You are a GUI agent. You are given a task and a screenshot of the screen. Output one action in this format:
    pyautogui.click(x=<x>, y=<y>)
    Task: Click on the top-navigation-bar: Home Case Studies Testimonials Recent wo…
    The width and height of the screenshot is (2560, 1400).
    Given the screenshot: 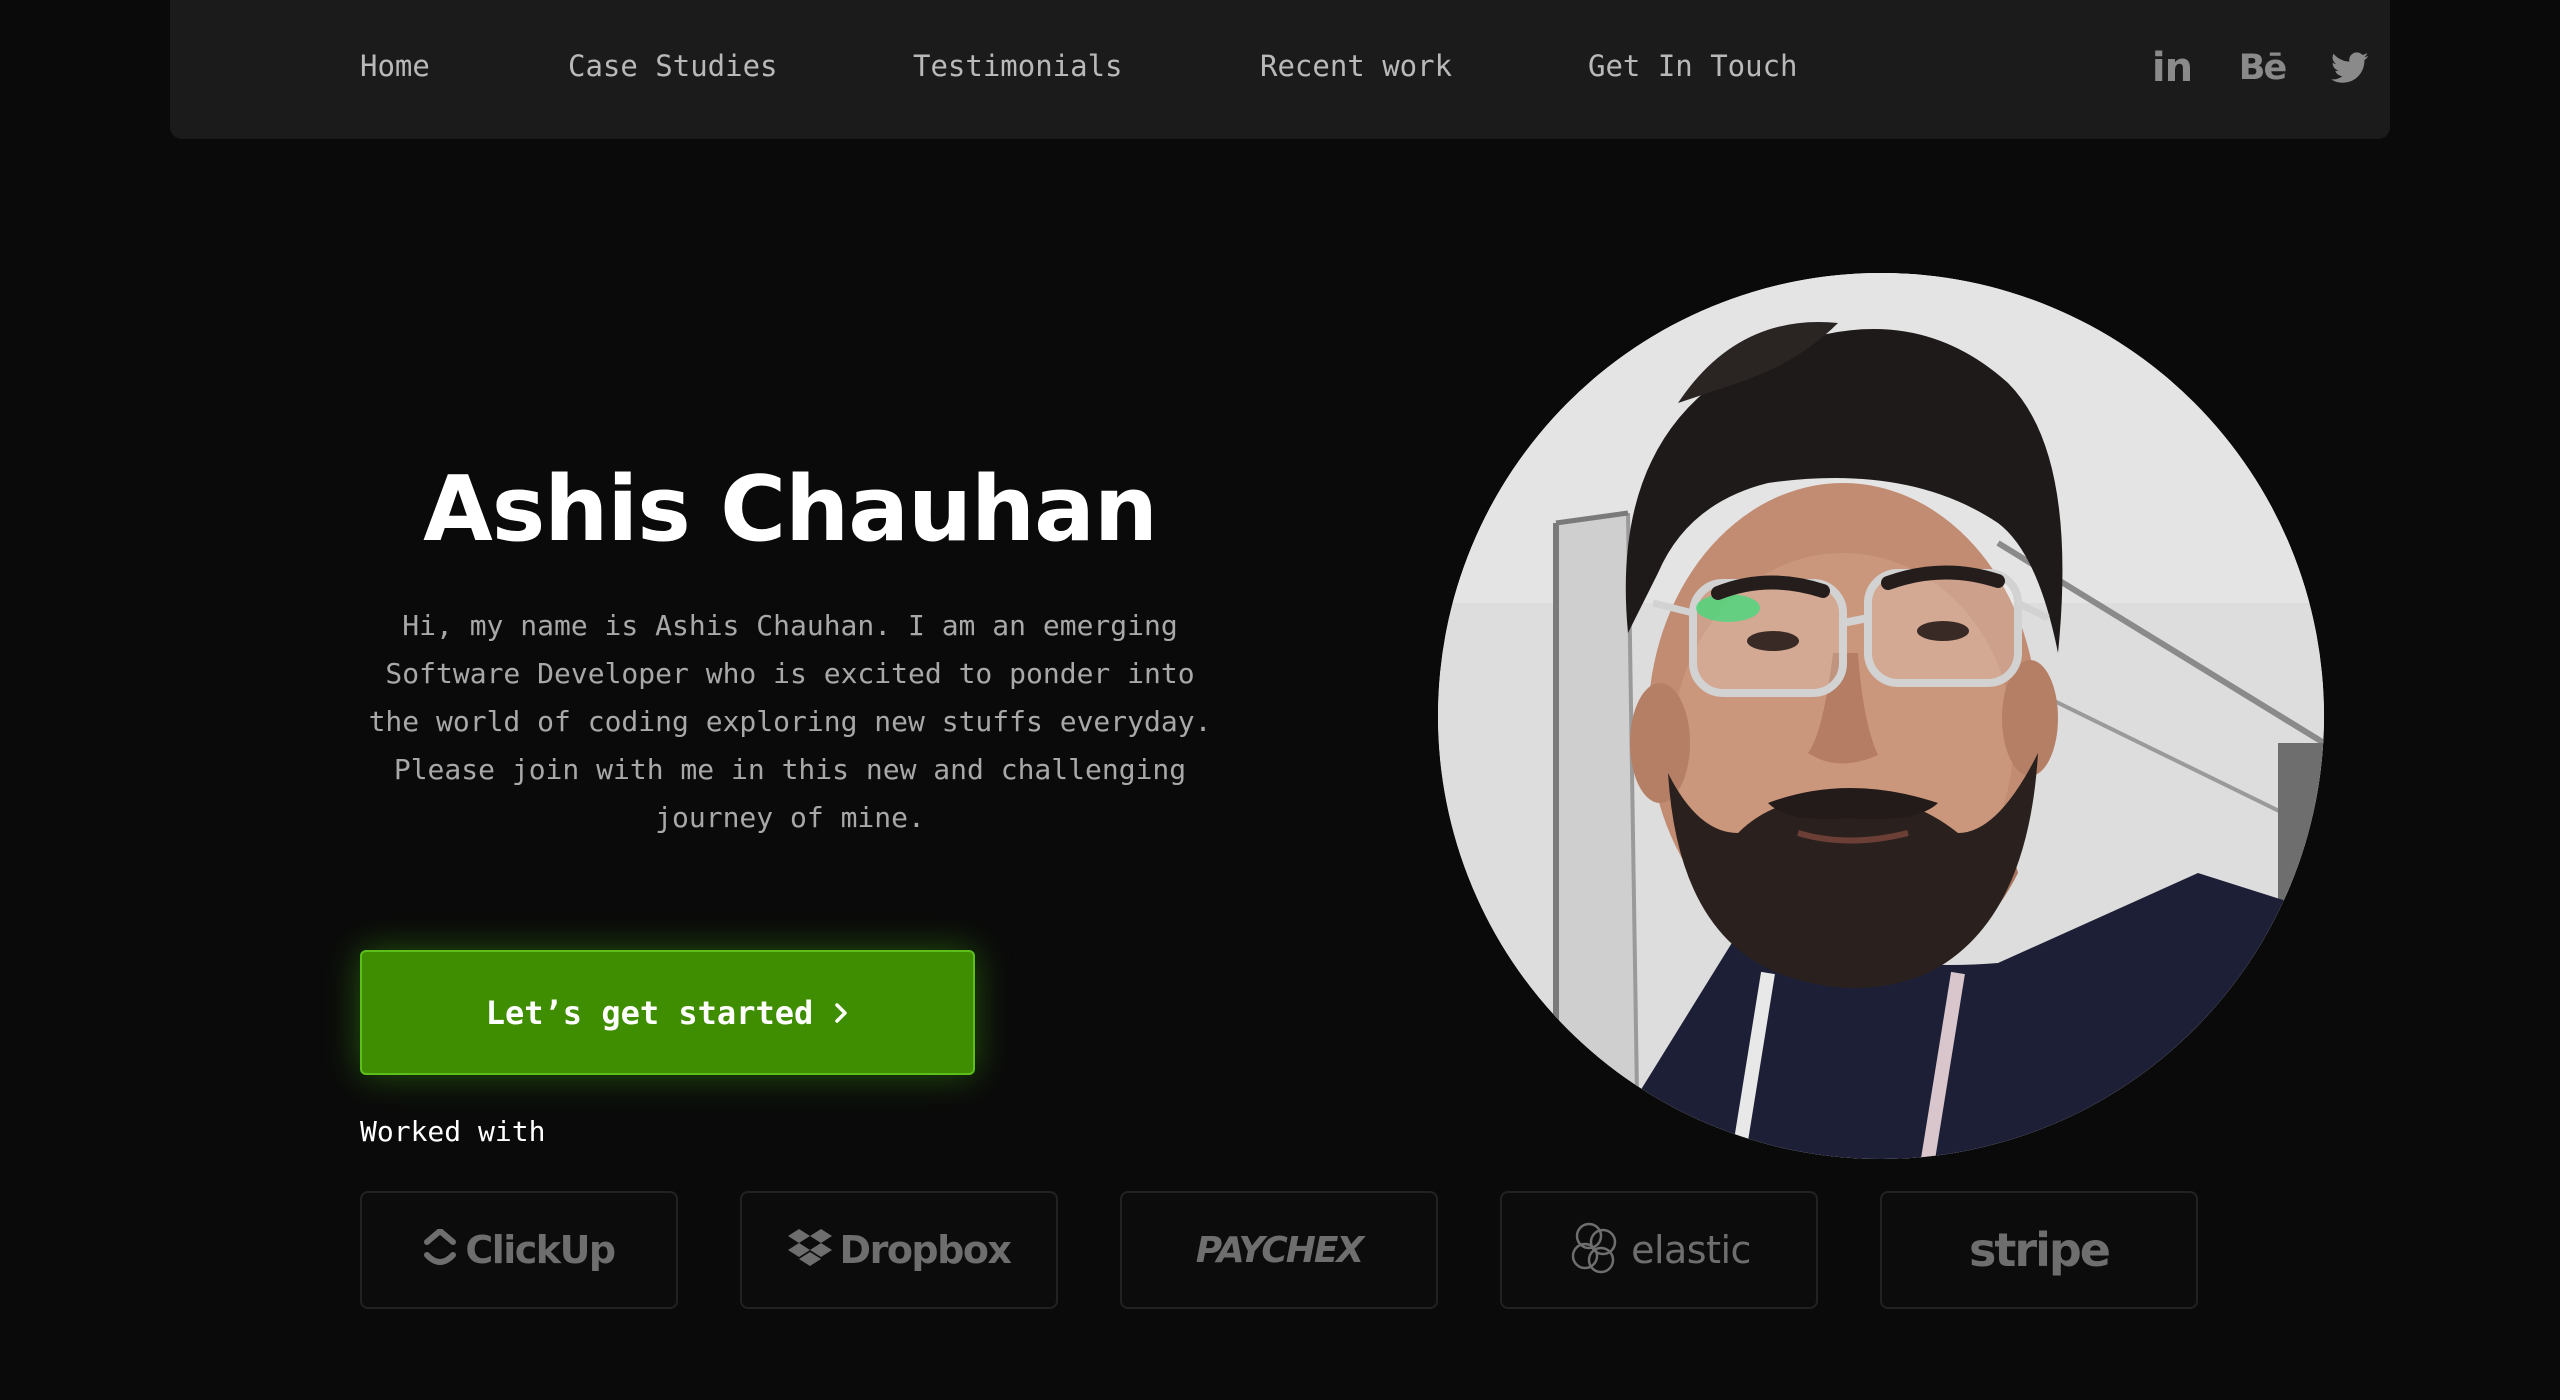 What is the action you would take?
    pyautogui.click(x=1280, y=69)
    